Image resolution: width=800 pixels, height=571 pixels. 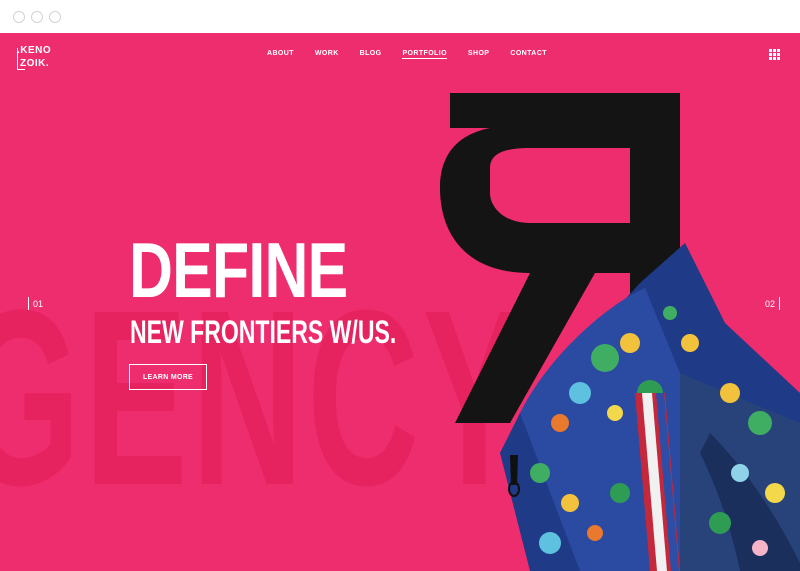 I want to click on nav-item-contact: CONTACT, so click(x=528, y=54).